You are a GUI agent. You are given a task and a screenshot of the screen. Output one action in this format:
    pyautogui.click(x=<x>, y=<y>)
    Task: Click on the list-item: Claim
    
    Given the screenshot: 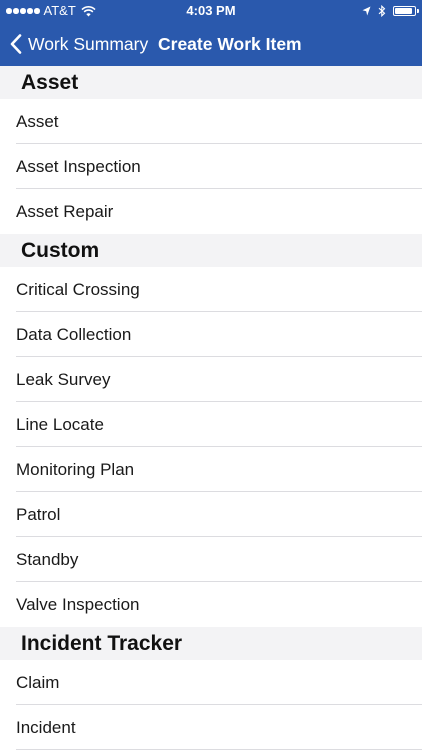 What is the action you would take?
    pyautogui.click(x=211, y=682)
    